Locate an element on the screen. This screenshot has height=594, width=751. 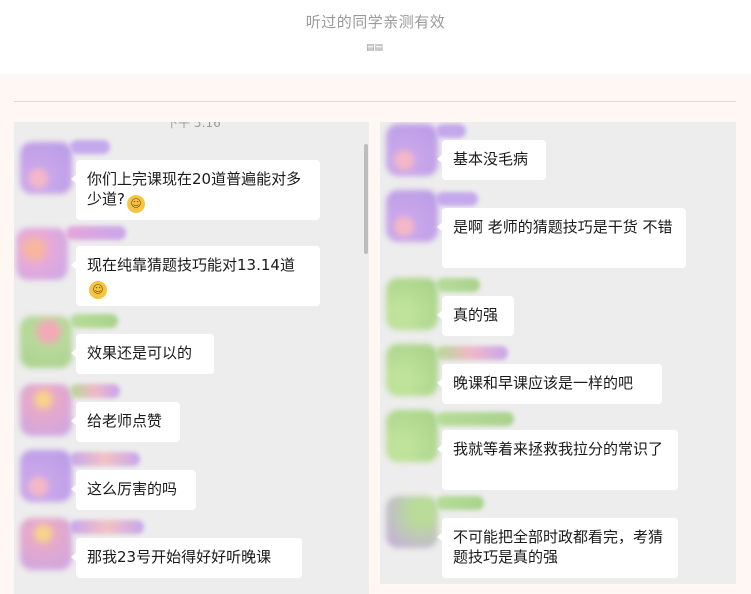
double-bar-icon: ▤▤ is located at coordinates (375, 48).